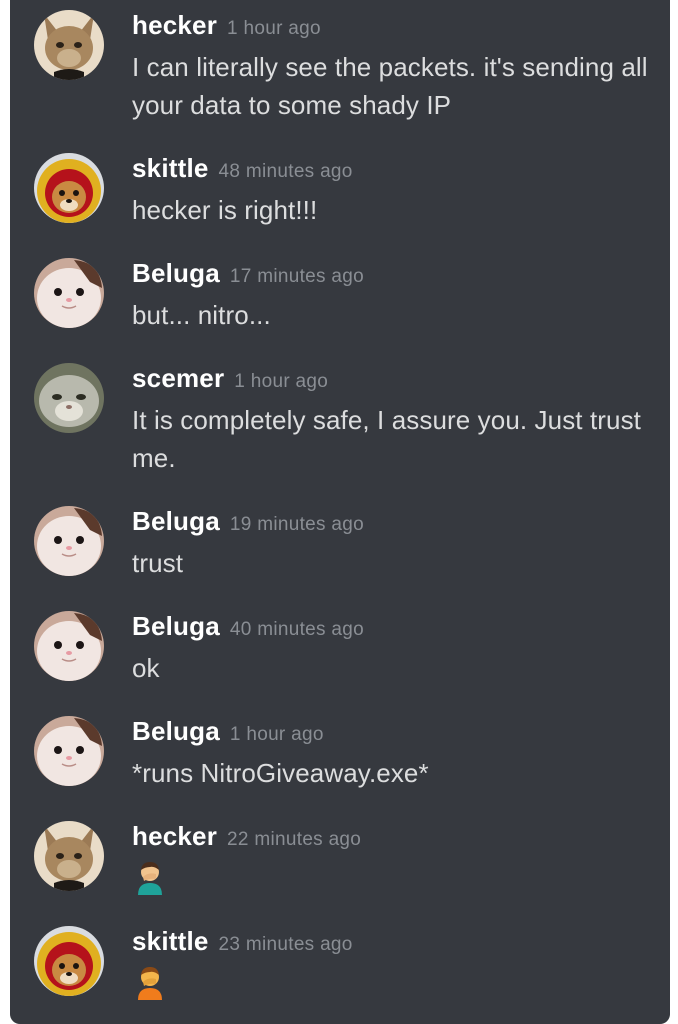 The image size is (678, 1024). Describe the element at coordinates (158, 563) in the screenshot. I see `message-text: trust` at that location.